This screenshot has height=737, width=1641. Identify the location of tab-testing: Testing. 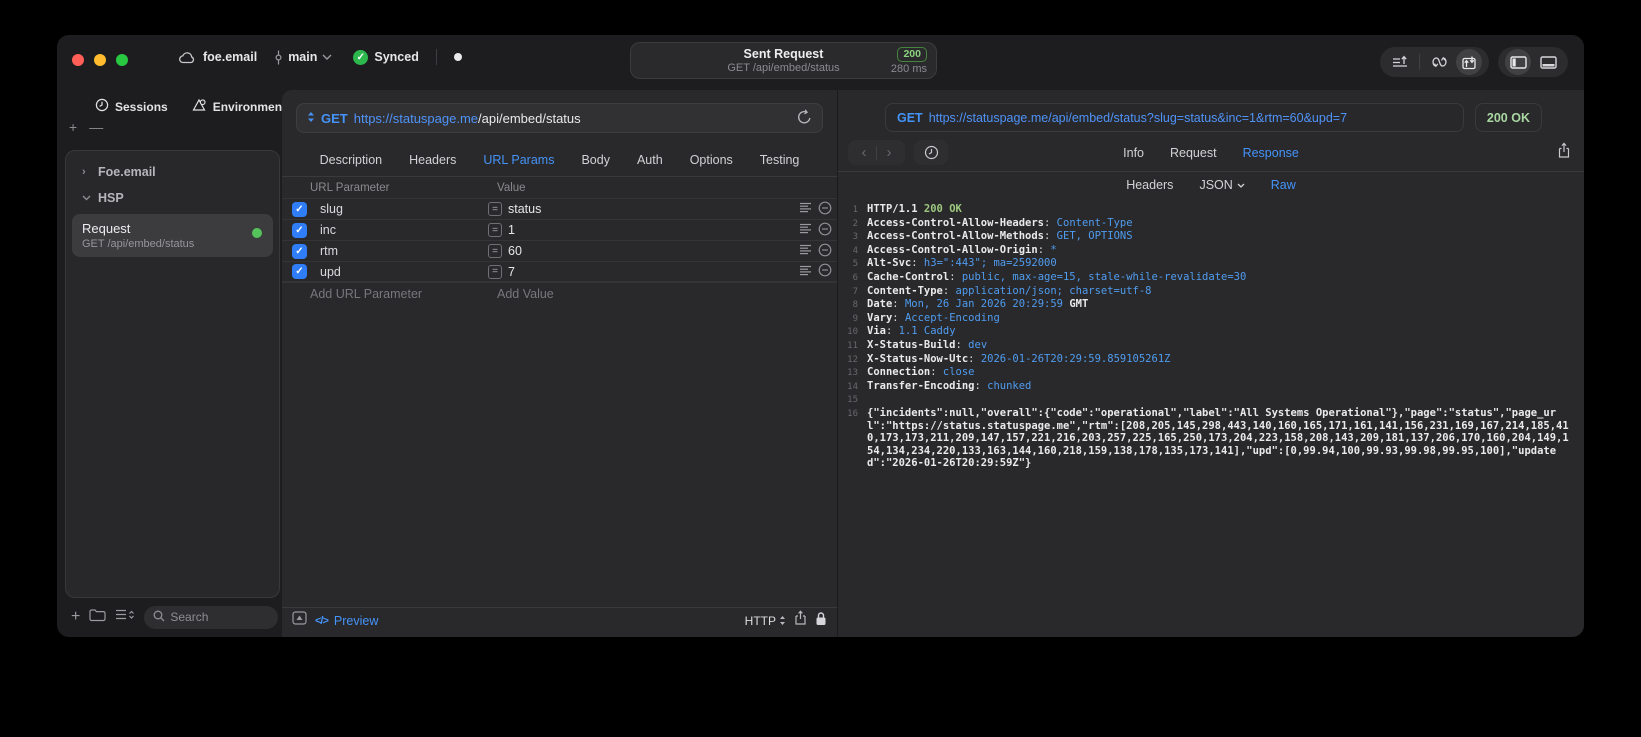
(780, 160).